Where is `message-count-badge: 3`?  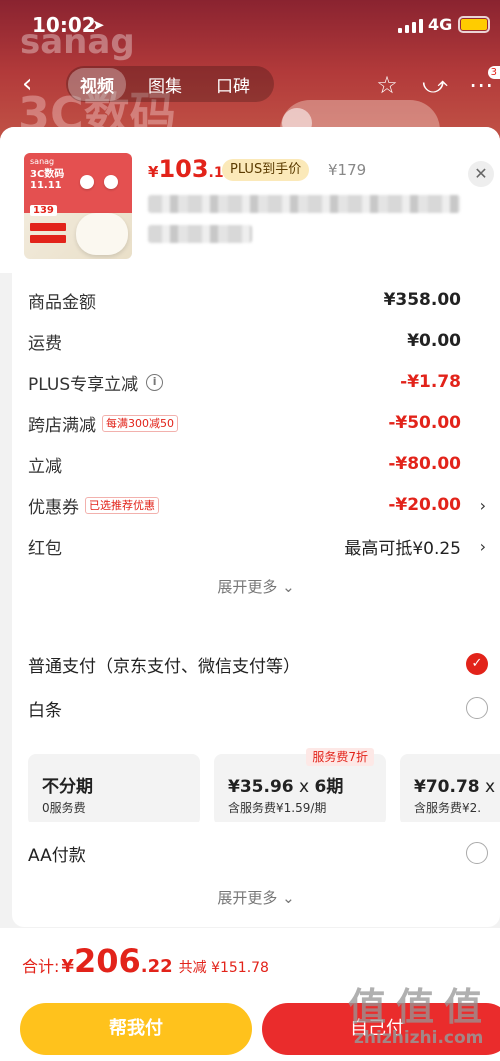 message-count-badge: 3 is located at coordinates (493, 72).